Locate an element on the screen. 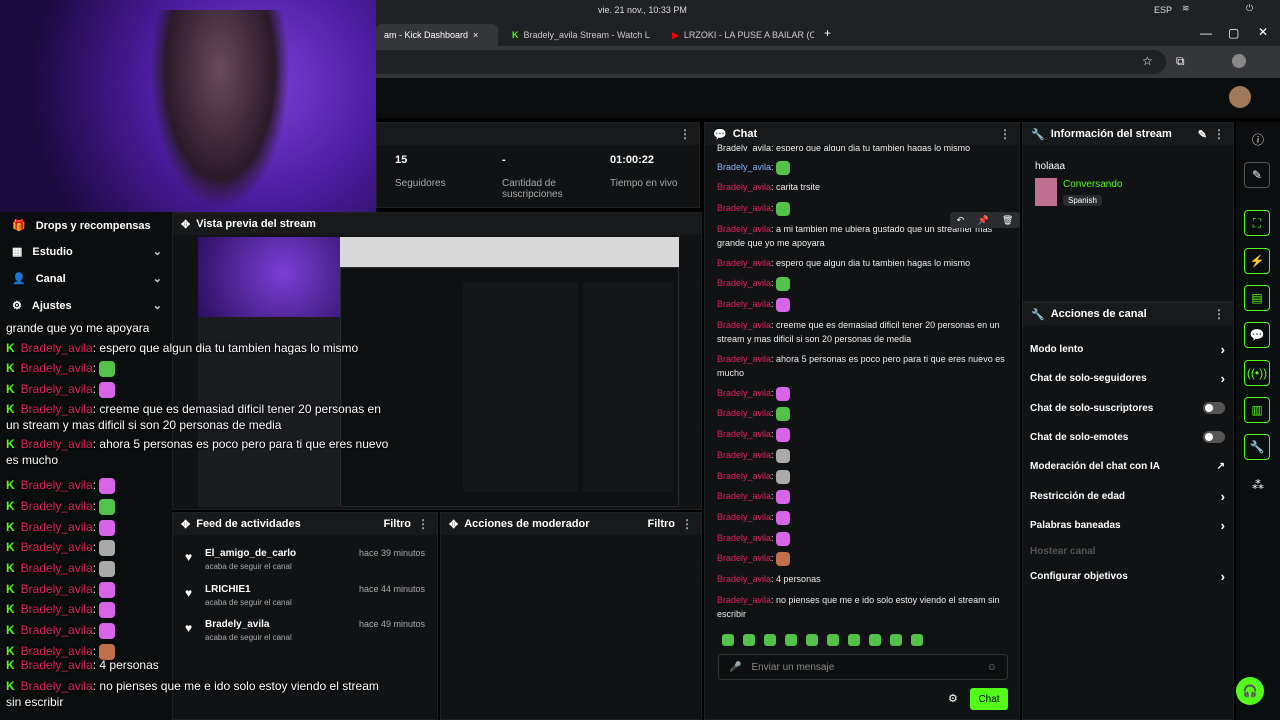 The width and height of the screenshot is (1280, 720). support-icon: 🎧 is located at coordinates (1250, 691).